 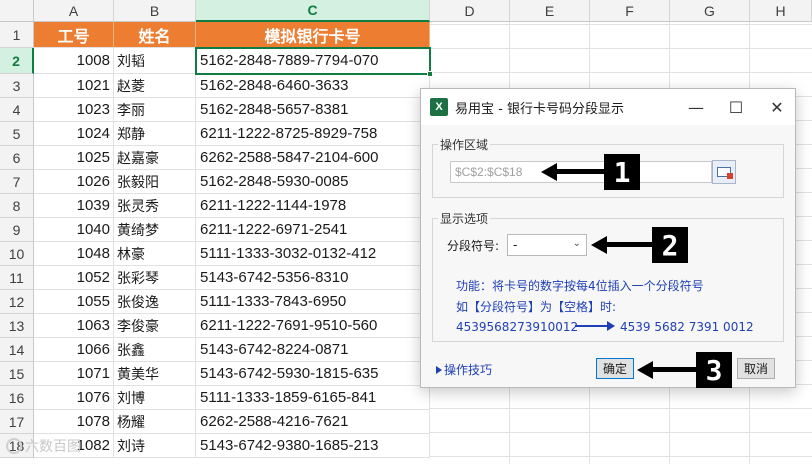 I want to click on id-cell: 1025, so click(x=74, y=158).